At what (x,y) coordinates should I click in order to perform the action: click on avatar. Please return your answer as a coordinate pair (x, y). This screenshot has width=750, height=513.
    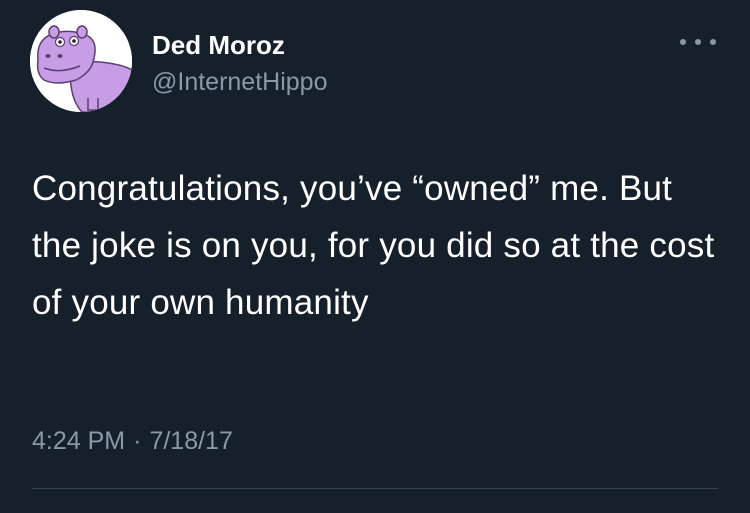
    Looking at the image, I should click on (81, 61).